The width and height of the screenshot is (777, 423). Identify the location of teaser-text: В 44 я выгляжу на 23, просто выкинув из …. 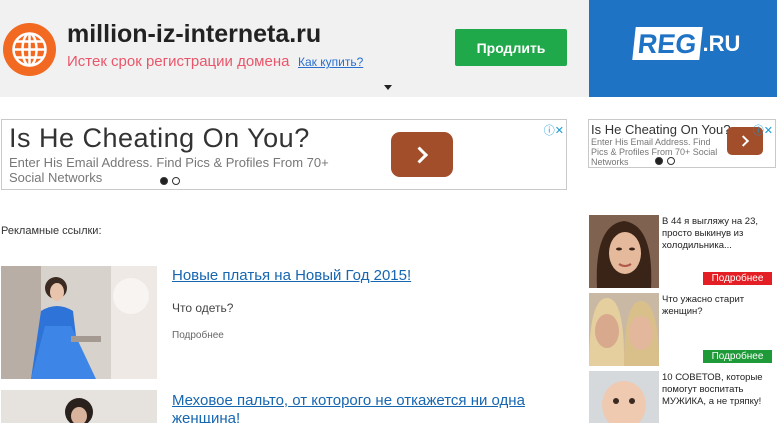
(718, 234).